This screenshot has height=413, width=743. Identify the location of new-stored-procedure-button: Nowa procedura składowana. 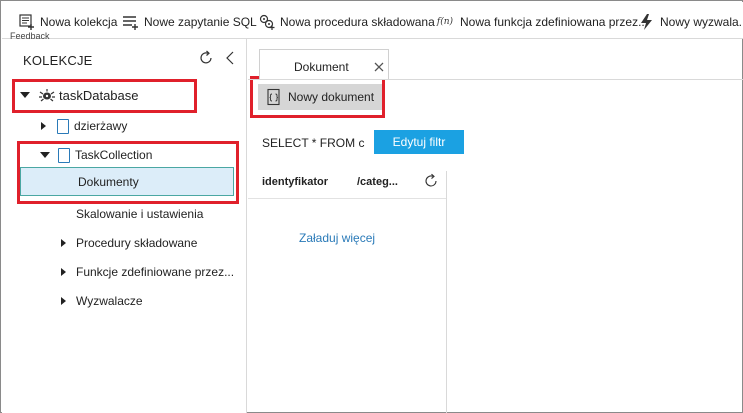
(346, 22).